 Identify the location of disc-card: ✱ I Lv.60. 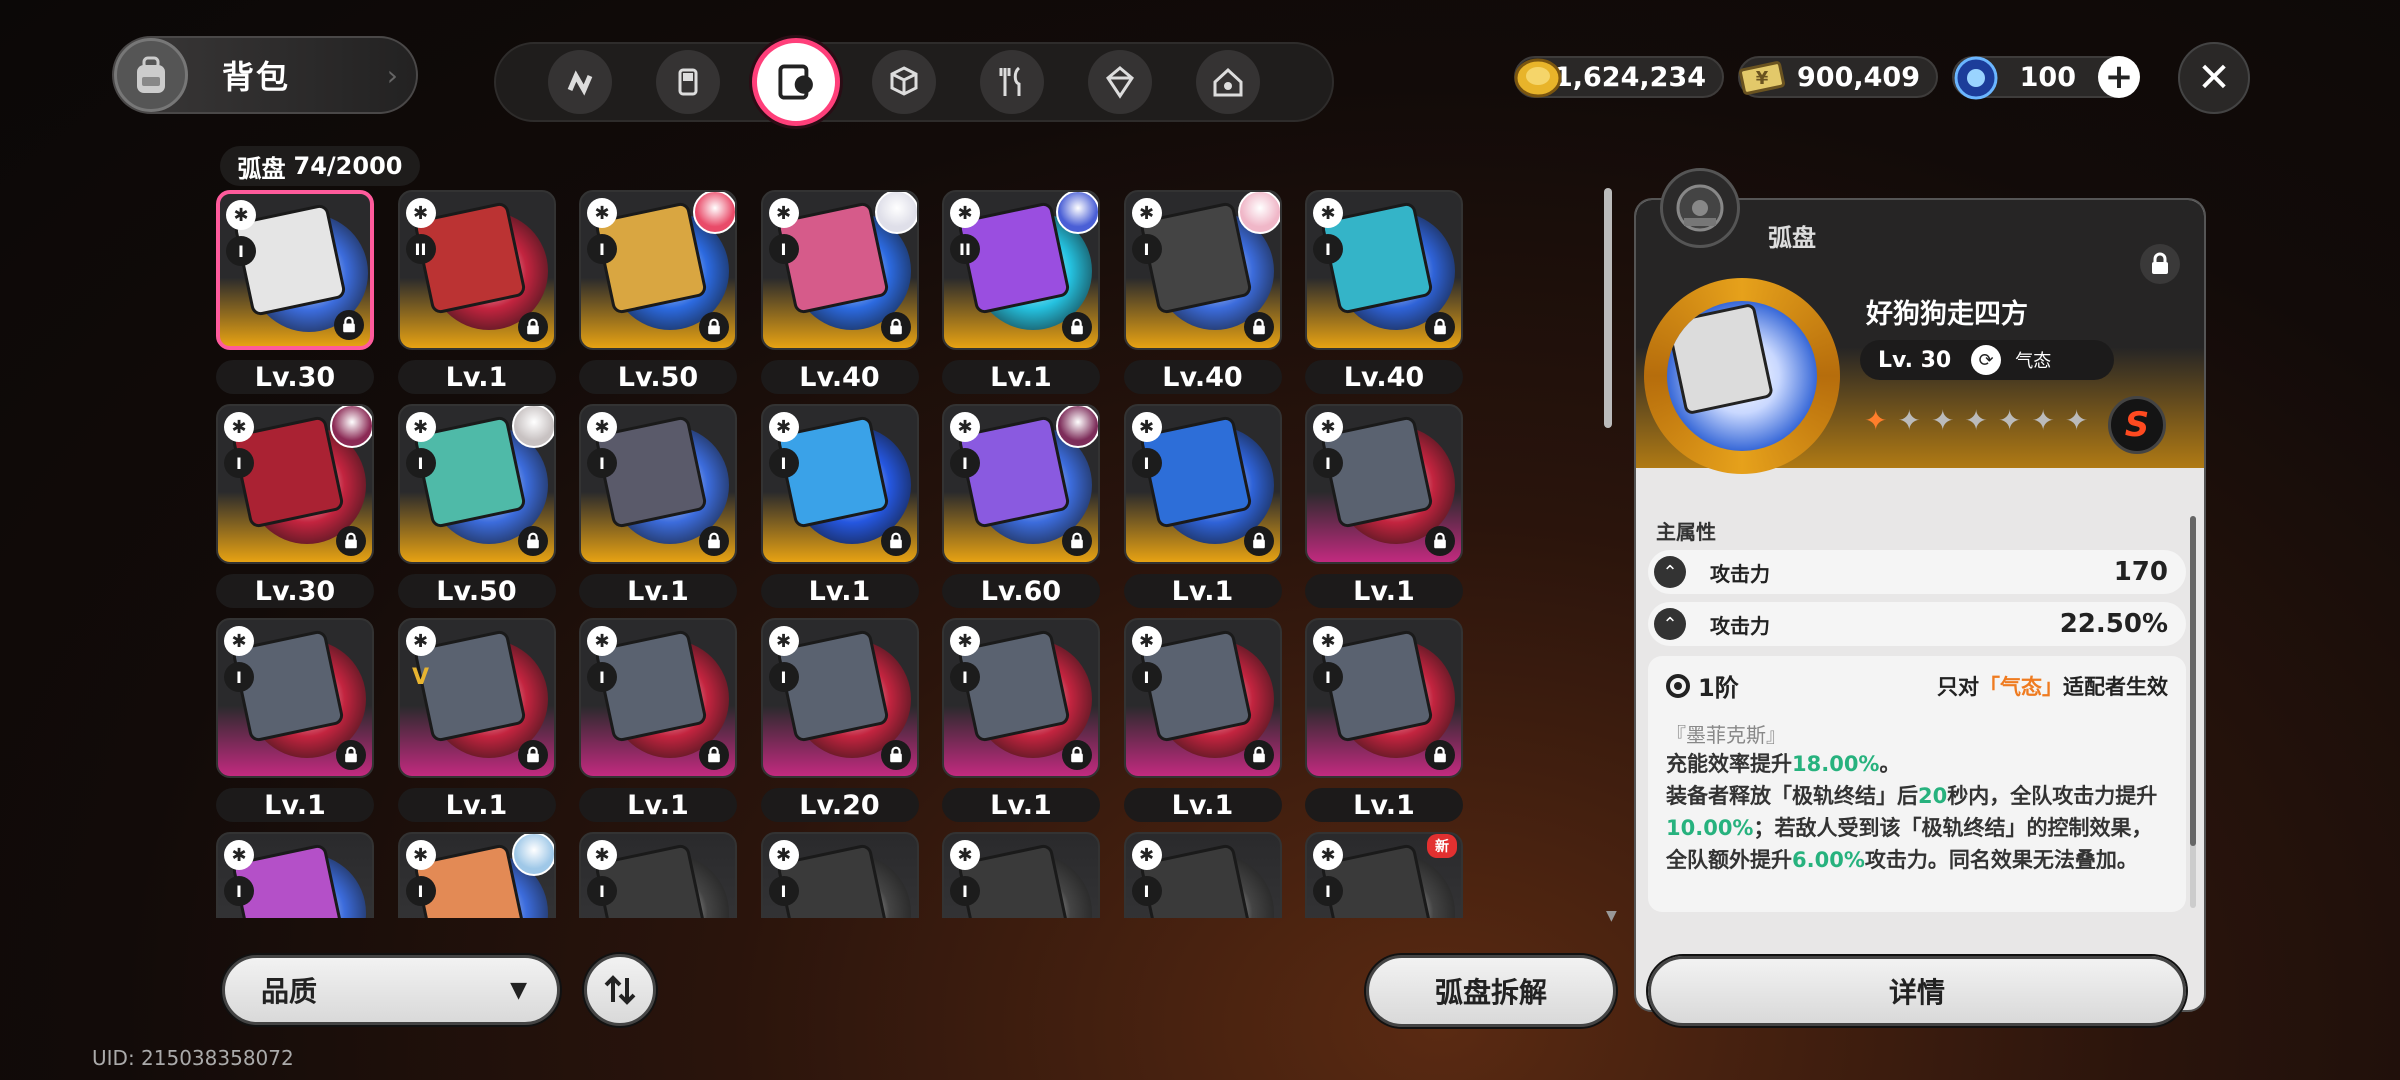
(1024, 506).